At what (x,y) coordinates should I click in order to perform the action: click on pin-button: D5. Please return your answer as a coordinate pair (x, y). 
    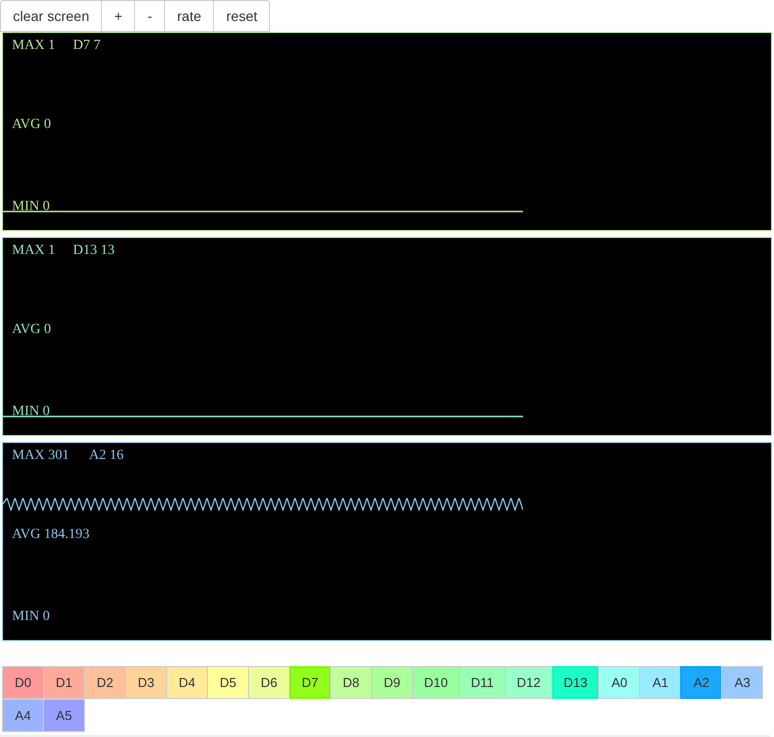
    Looking at the image, I should click on (228, 682).